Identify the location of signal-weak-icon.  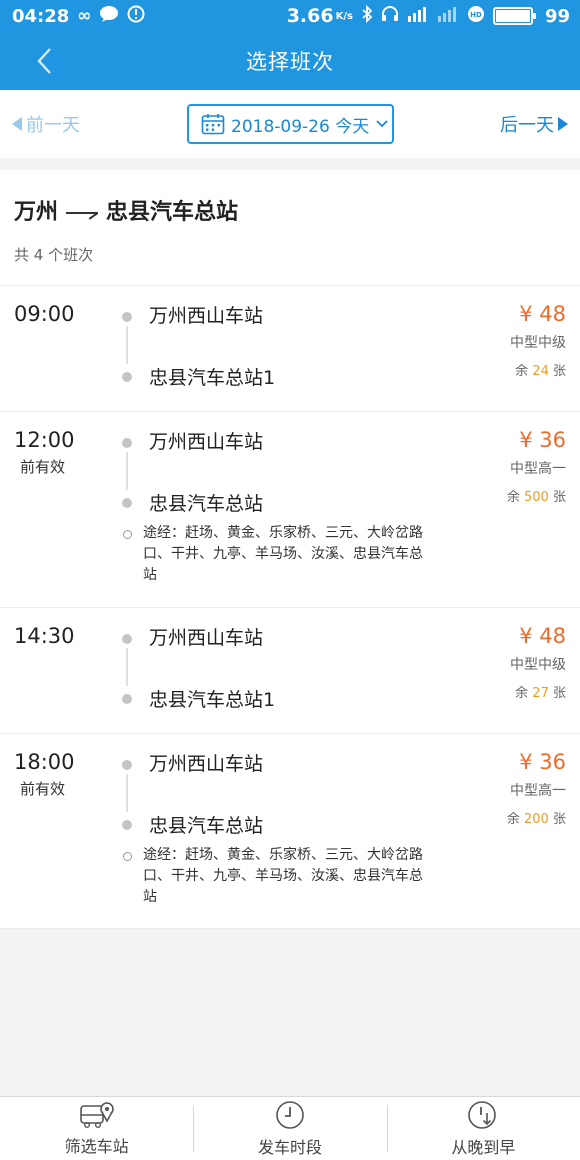
(448, 16).